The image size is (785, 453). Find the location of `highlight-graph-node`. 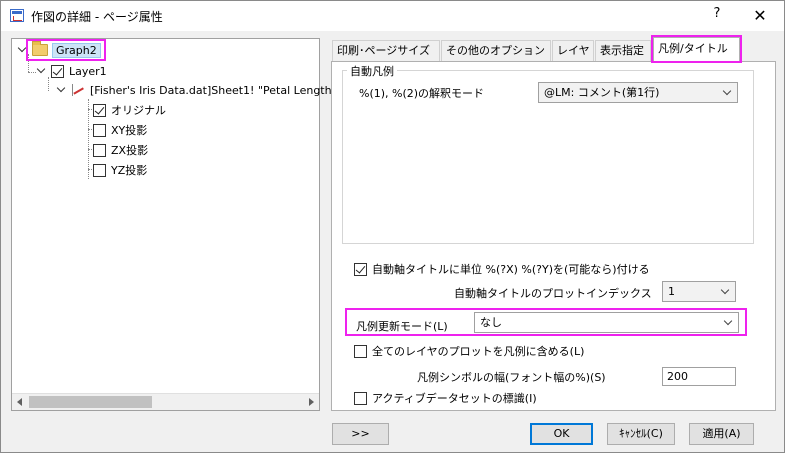

highlight-graph-node is located at coordinates (66, 50).